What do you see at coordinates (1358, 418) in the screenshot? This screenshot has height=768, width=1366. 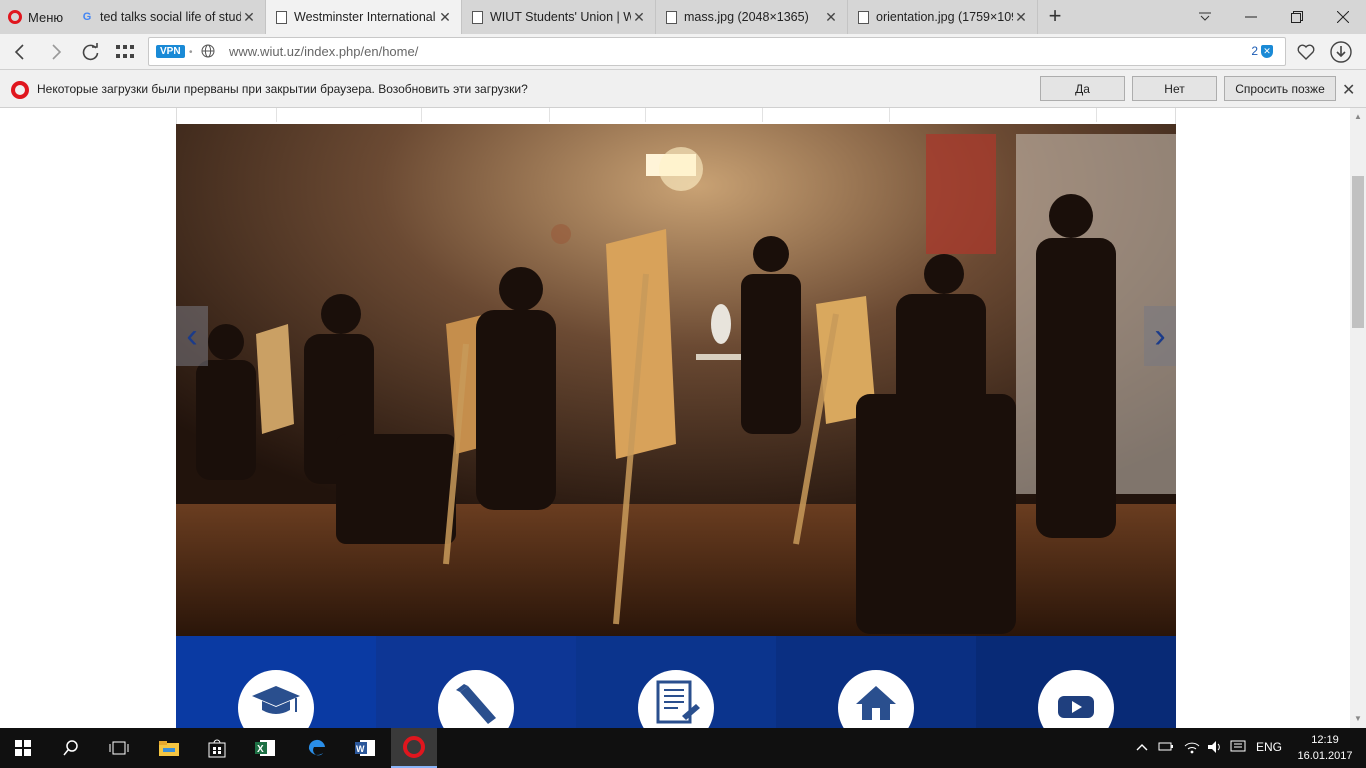 I see `vertical-scrollbar: ▲ ▼` at bounding box center [1358, 418].